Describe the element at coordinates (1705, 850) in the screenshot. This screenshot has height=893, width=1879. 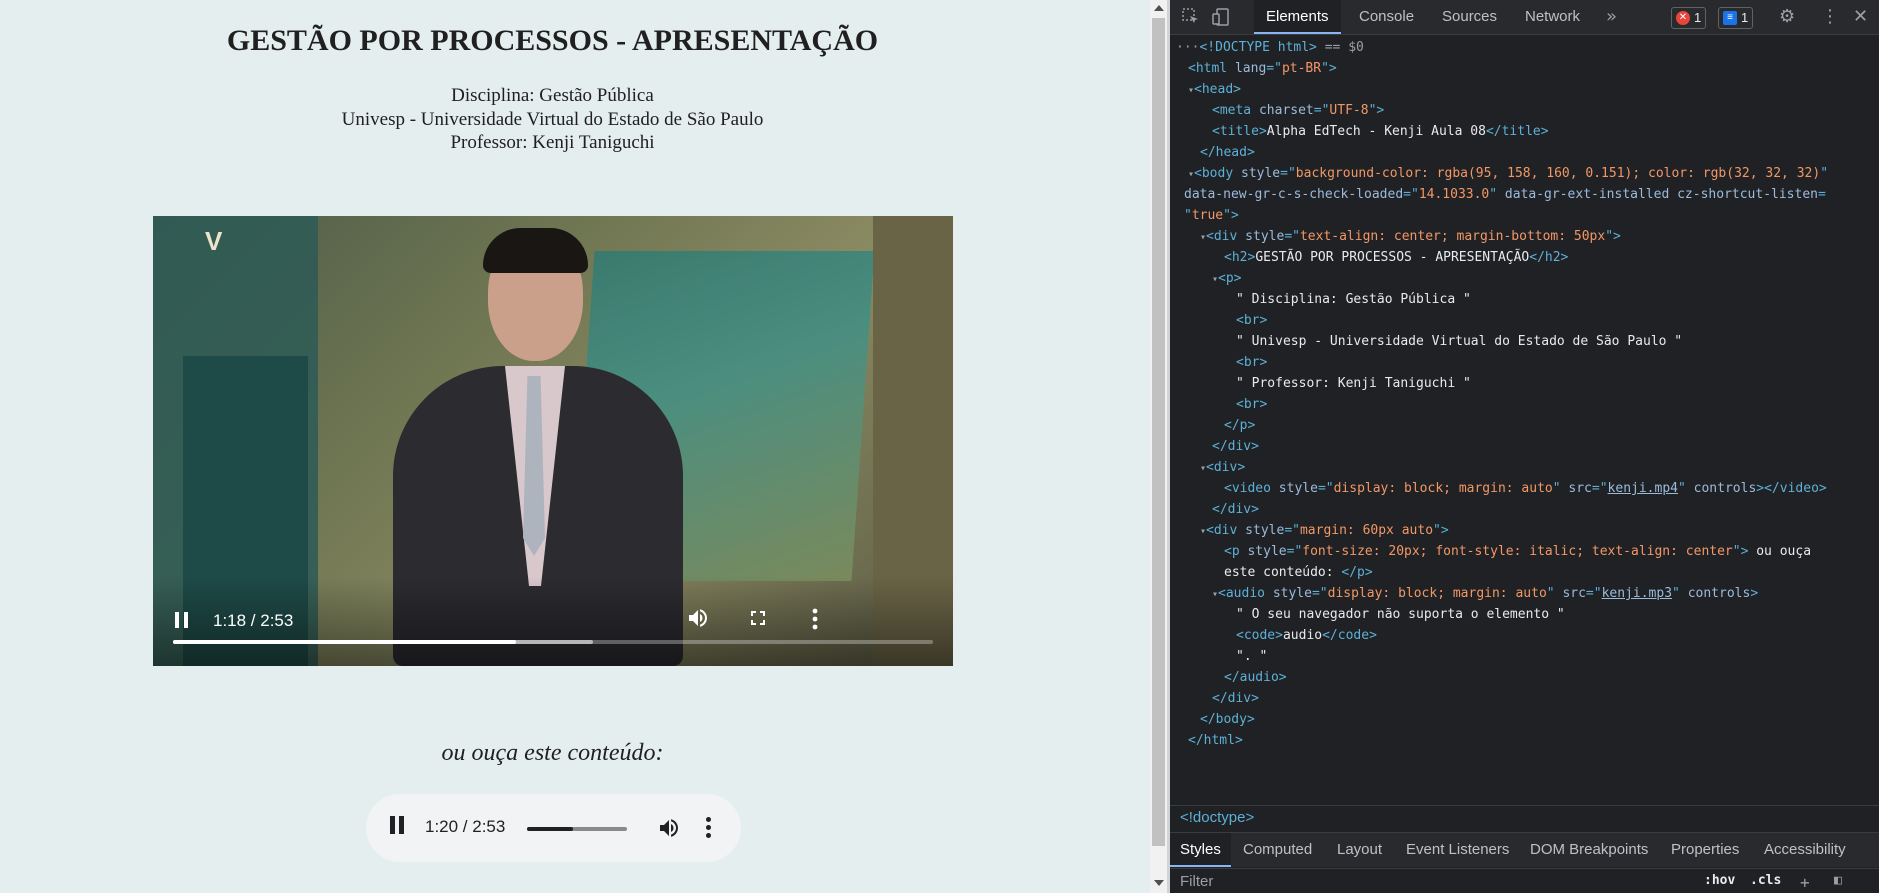
I see `tab-properties: Properties` at that location.